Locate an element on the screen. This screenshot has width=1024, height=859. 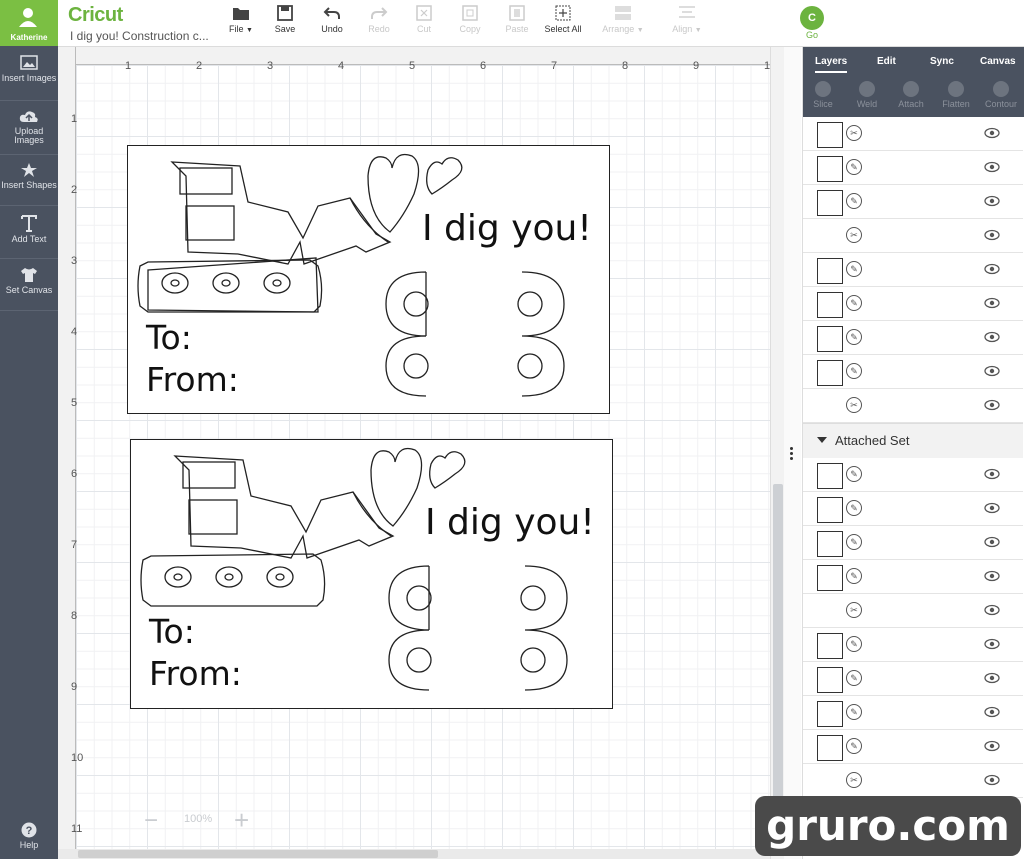
align-icon is located at coordinates (687, 12).